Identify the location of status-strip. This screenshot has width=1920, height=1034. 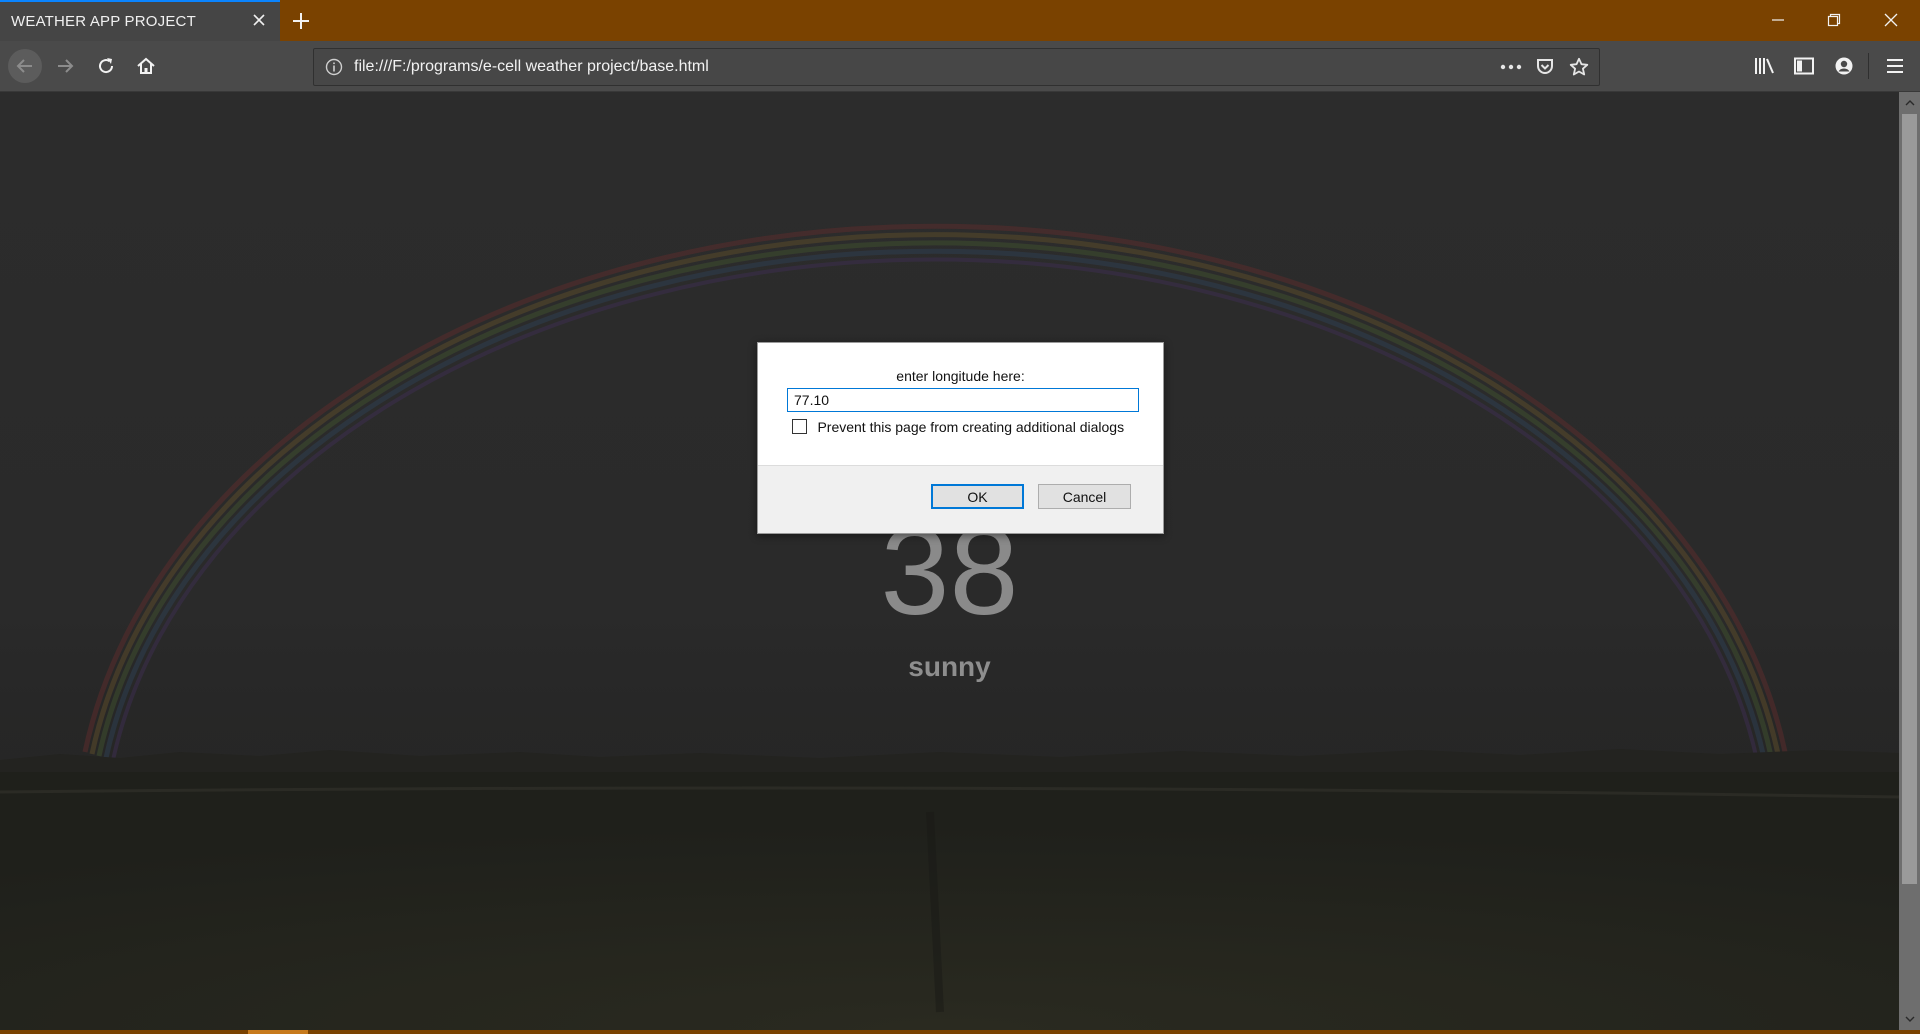
(960, 1032).